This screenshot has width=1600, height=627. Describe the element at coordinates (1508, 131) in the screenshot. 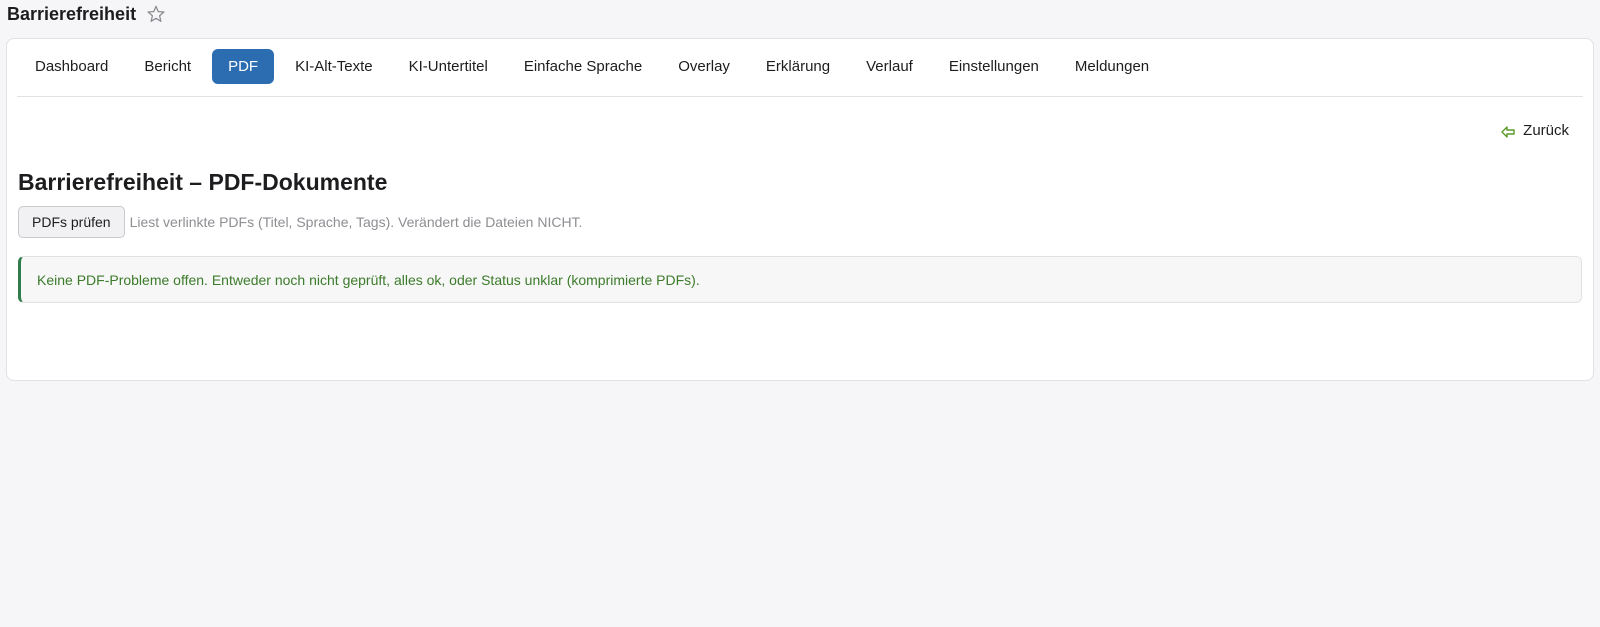

I see `arrow-left-icon` at that location.